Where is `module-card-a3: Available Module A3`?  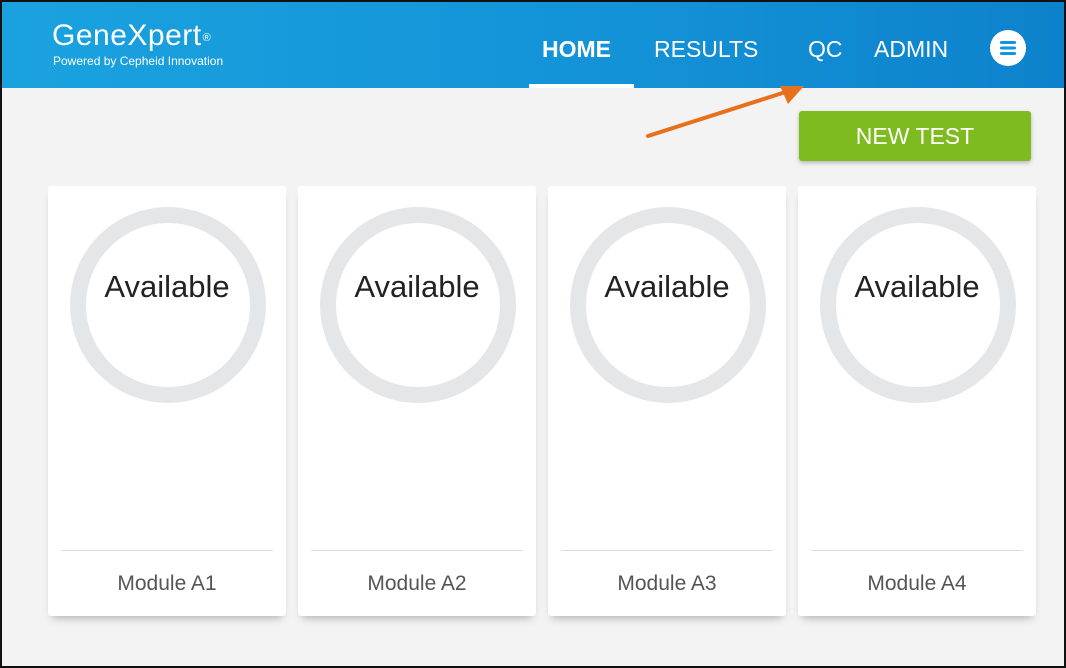
module-card-a3: Available Module A3 is located at coordinates (667, 401).